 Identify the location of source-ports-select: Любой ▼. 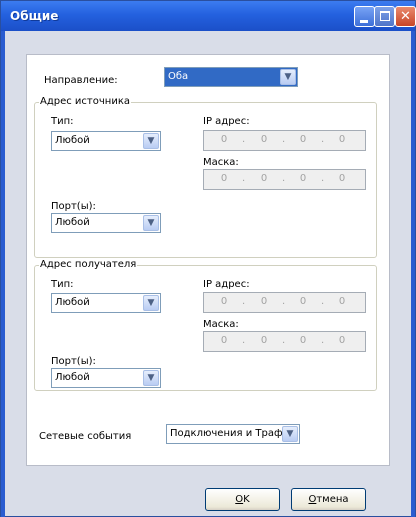
(106, 223).